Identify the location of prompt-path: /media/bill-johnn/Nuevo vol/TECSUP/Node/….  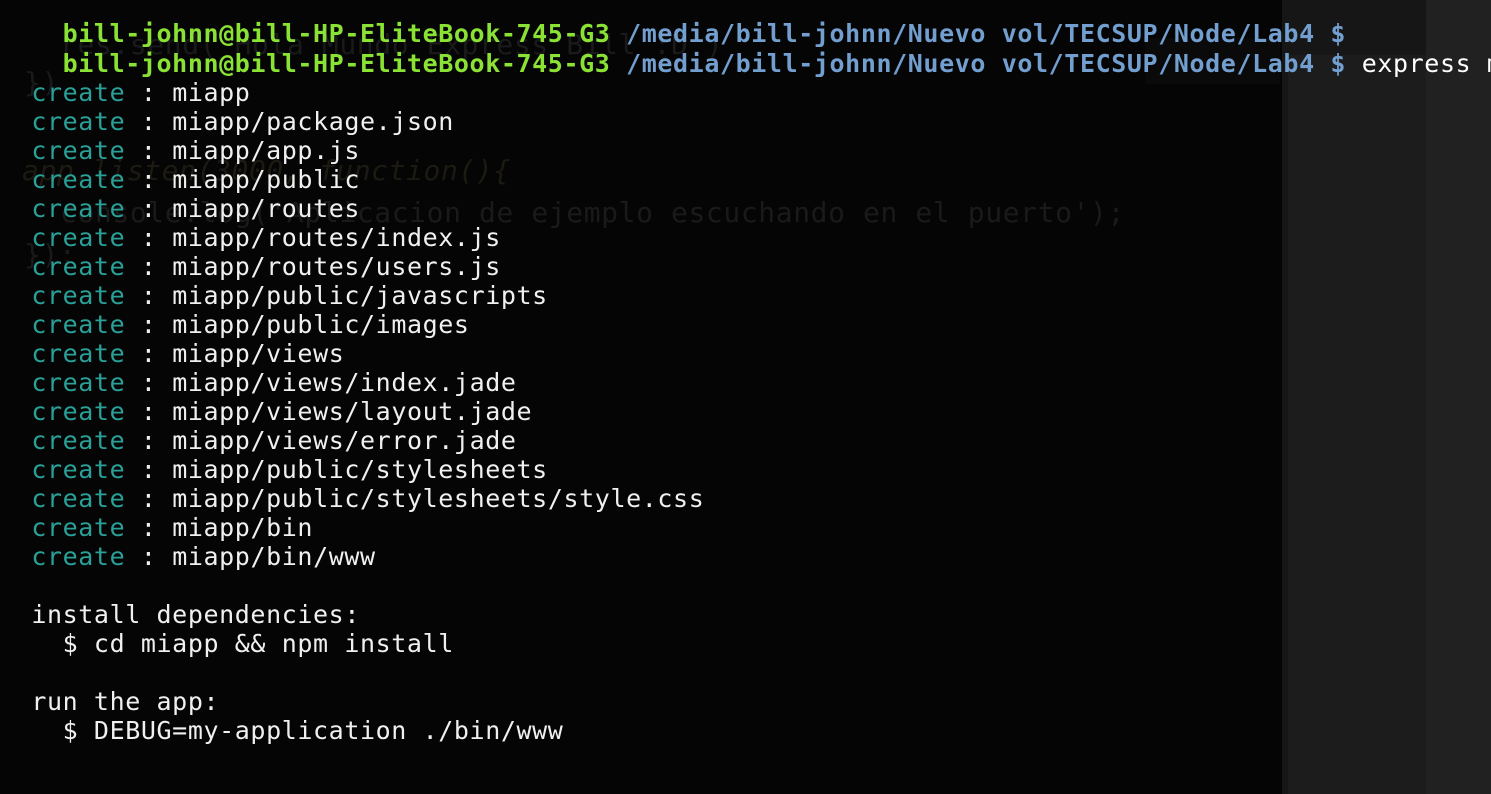
(970, 63).